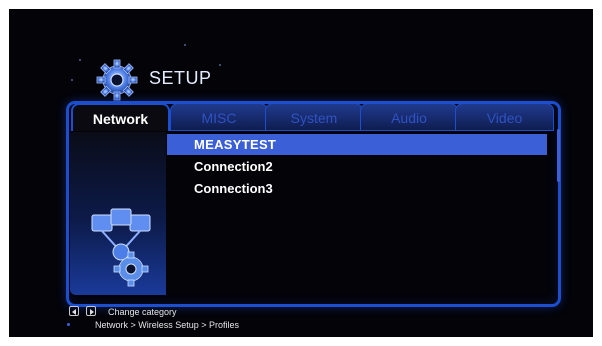  What do you see at coordinates (233, 188) in the screenshot?
I see `list-item-label: Connection3` at bounding box center [233, 188].